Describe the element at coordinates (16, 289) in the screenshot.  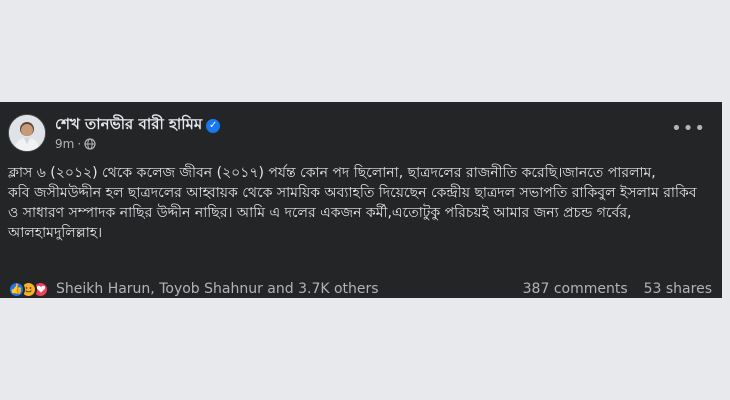
I see `like-icon: 👍` at that location.